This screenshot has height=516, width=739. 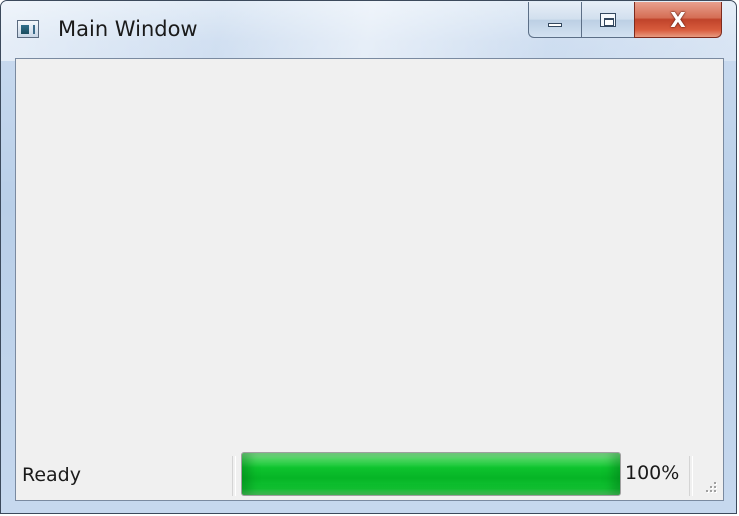 What do you see at coordinates (51, 475) in the screenshot?
I see `status-text: Ready` at bounding box center [51, 475].